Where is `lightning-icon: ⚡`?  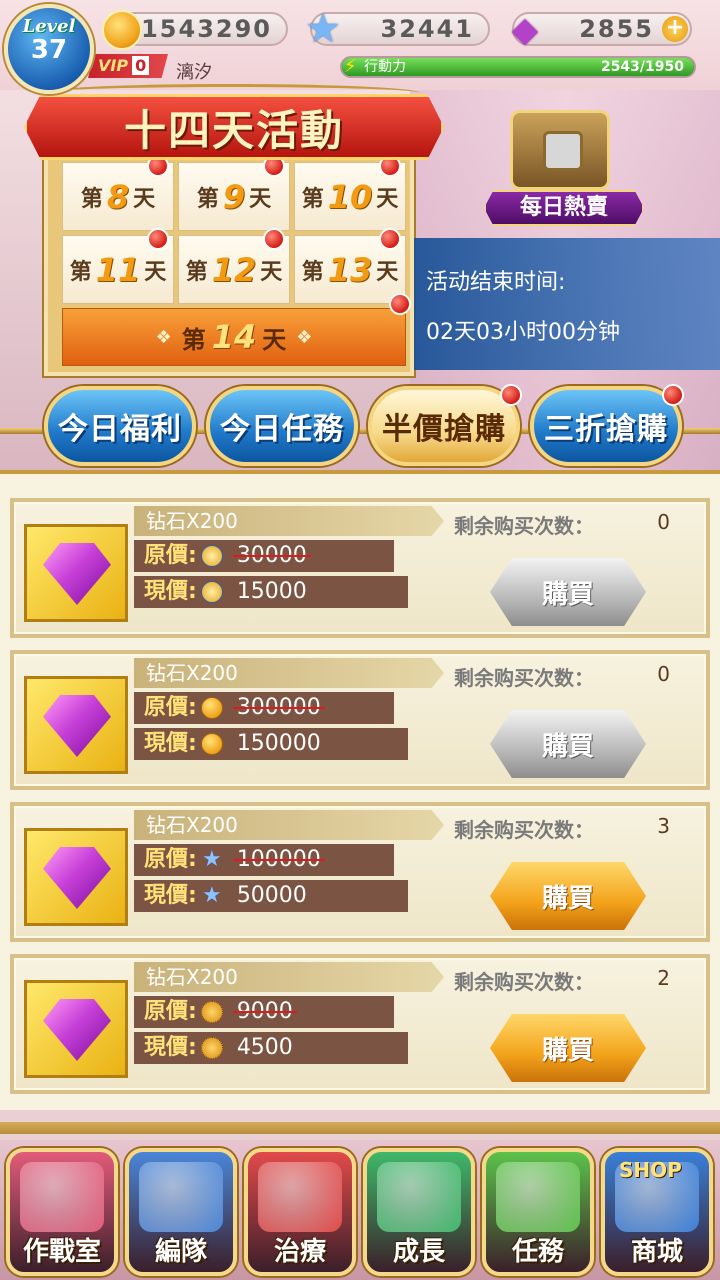 lightning-icon: ⚡ is located at coordinates (350, 66).